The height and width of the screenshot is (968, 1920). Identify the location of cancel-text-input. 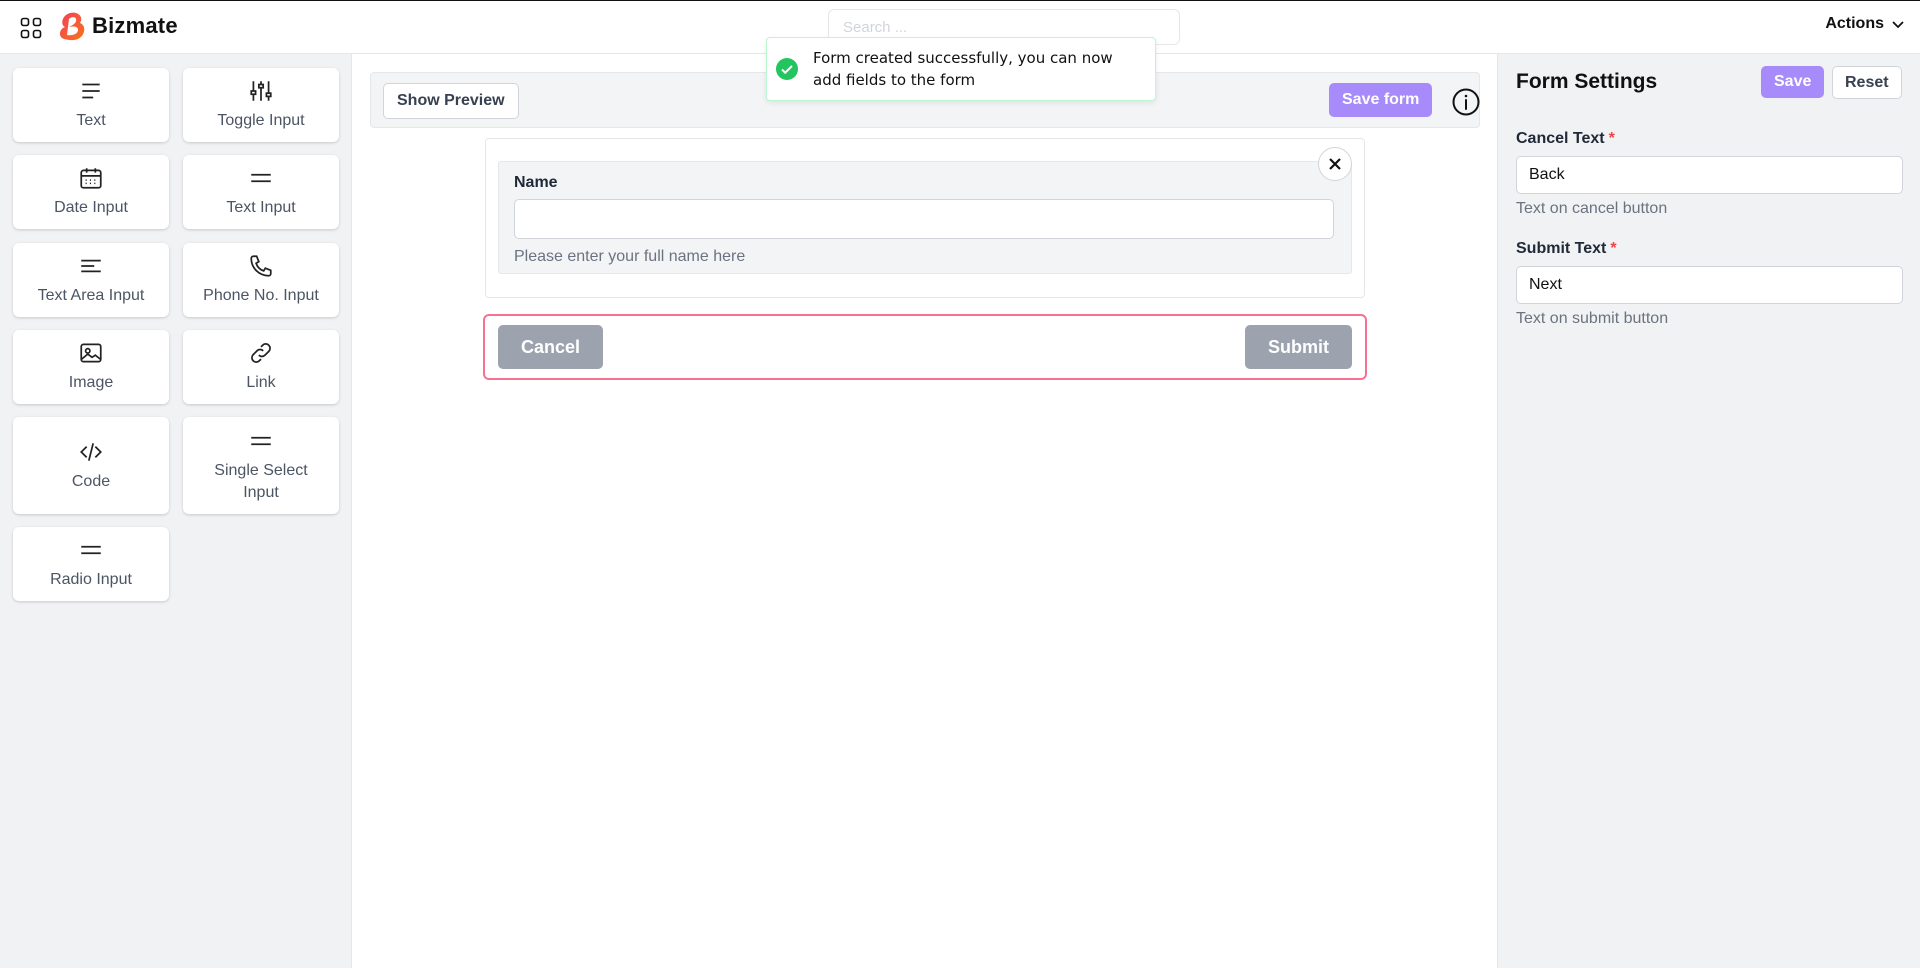
(1709, 175).